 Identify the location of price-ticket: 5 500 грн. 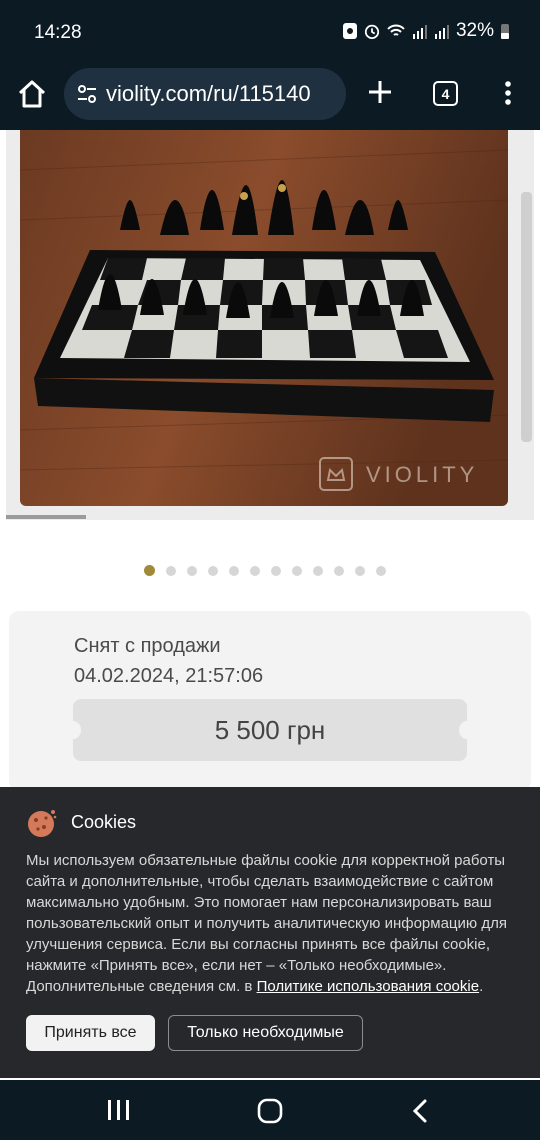
(270, 730).